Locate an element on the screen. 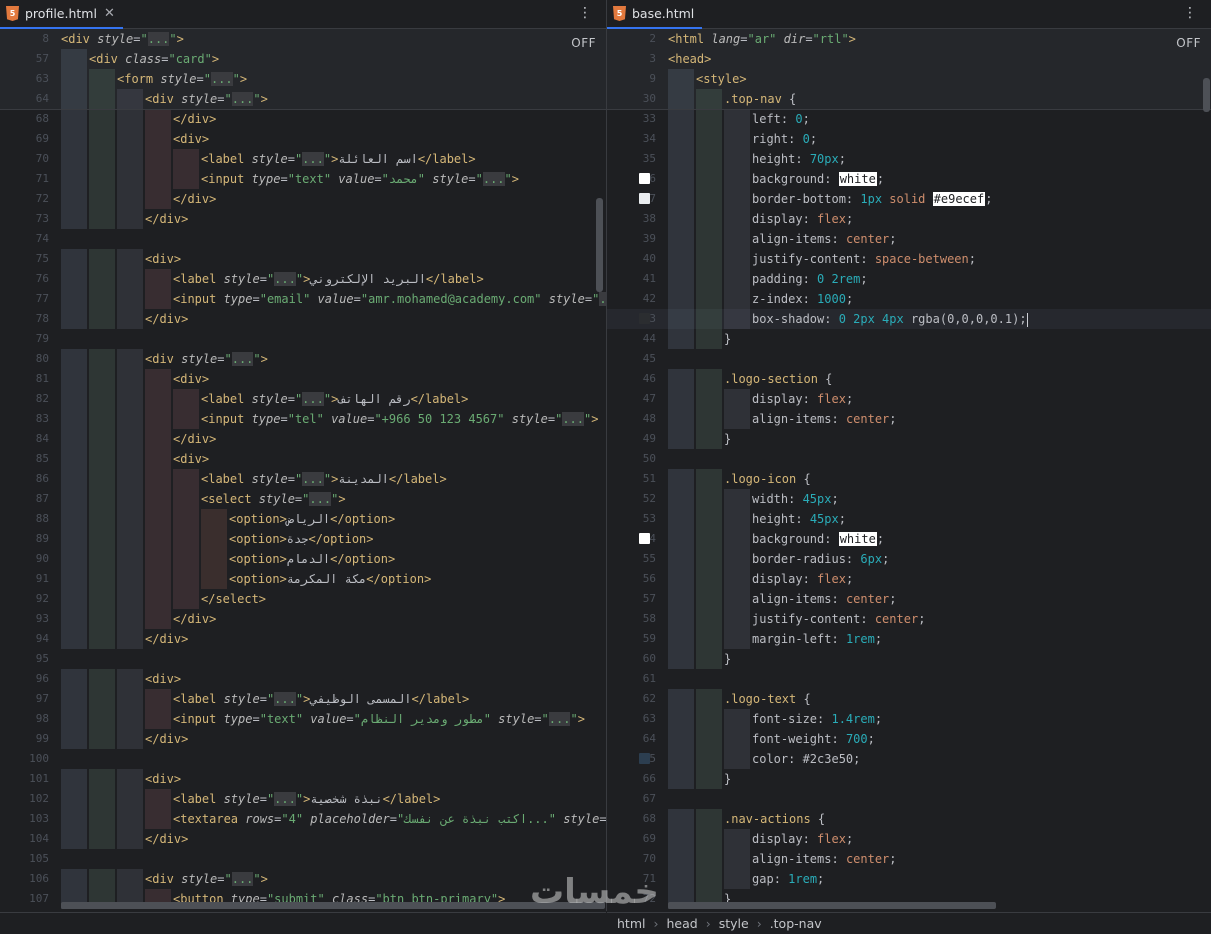  code-line: 74 is located at coordinates (303, 239).